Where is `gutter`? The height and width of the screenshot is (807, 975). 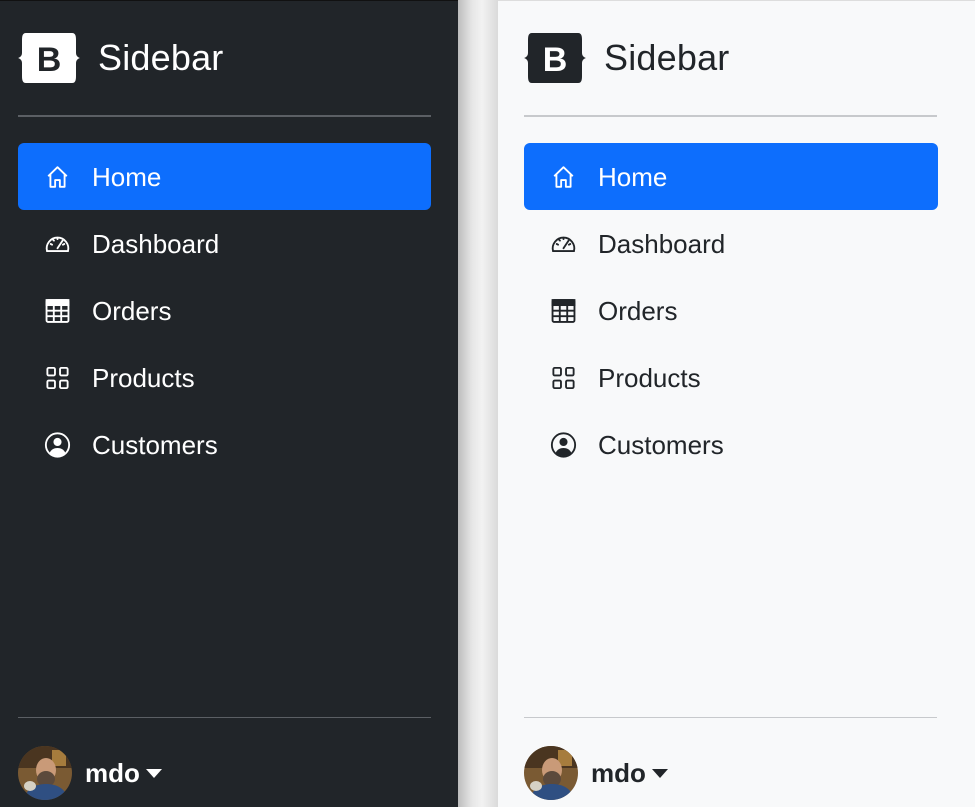
gutter is located at coordinates (478, 403).